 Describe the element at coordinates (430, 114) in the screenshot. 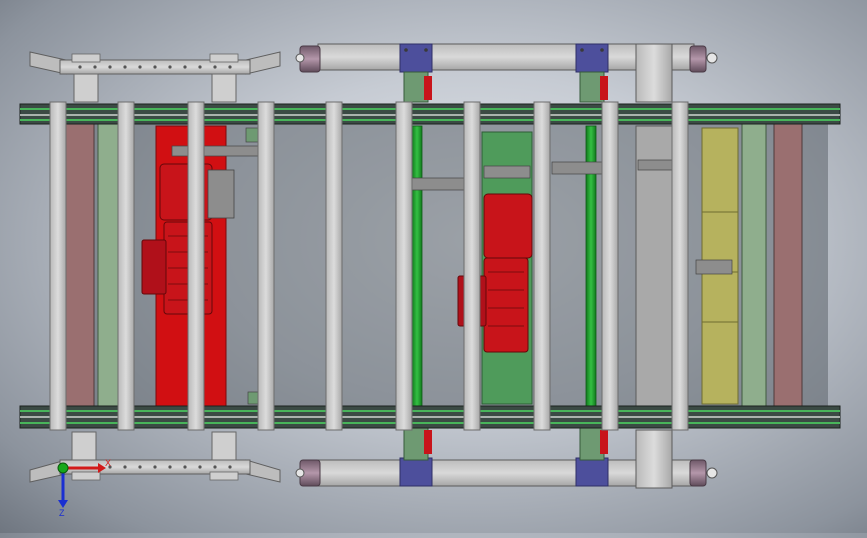

I see `top-chain-rail` at that location.